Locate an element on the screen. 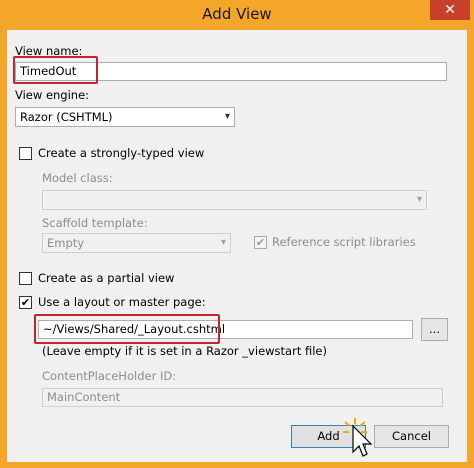  content-placeholder-input: MainContent is located at coordinates (242, 397).